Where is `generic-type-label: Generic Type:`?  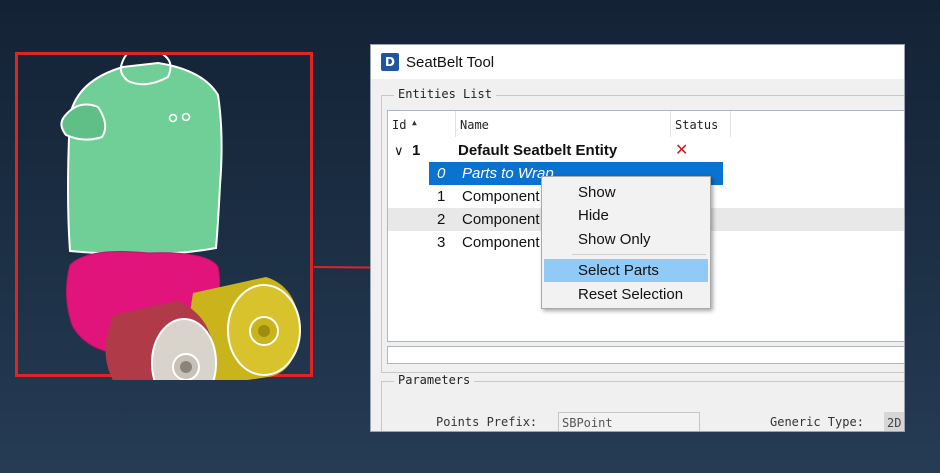
generic-type-label: Generic Type: is located at coordinates (817, 422).